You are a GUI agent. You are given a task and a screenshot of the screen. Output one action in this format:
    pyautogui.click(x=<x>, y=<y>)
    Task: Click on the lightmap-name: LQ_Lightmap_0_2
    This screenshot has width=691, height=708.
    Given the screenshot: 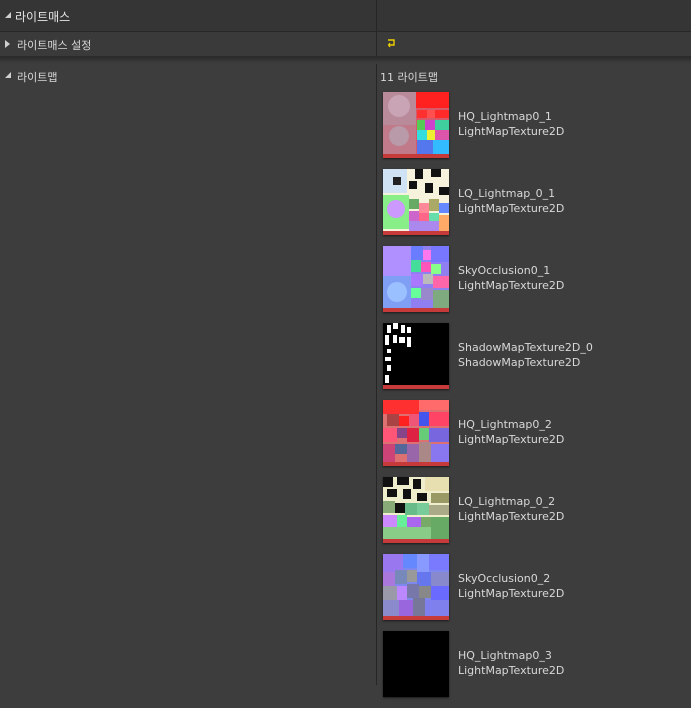 What is the action you would take?
    pyautogui.click(x=507, y=501)
    